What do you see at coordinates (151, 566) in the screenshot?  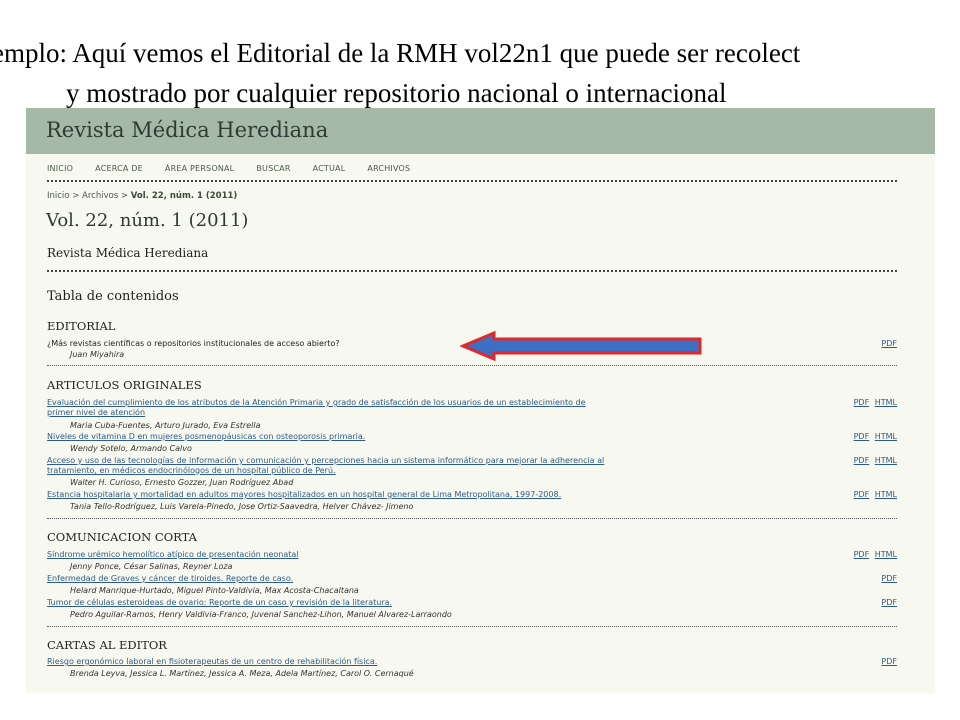 I see `article-authors: Jenny Ponce, César Salinas, Reyner Loza` at bounding box center [151, 566].